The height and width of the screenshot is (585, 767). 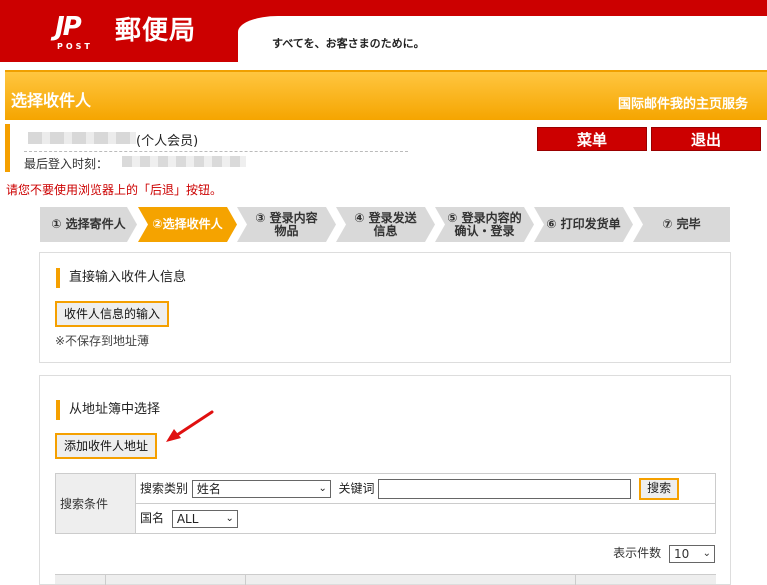 I want to click on search-conditions-table: 搜索条件 搜索类别 姓名 ⌄ 关键词 搜索 国名 ALL ⌄, so click(x=385, y=503).